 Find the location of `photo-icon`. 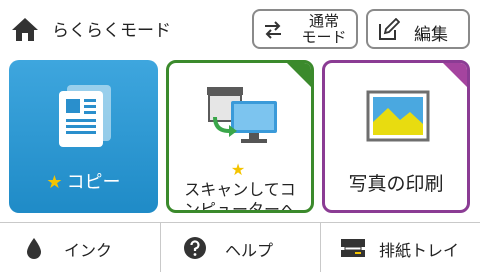

photo-icon is located at coordinates (398, 116).